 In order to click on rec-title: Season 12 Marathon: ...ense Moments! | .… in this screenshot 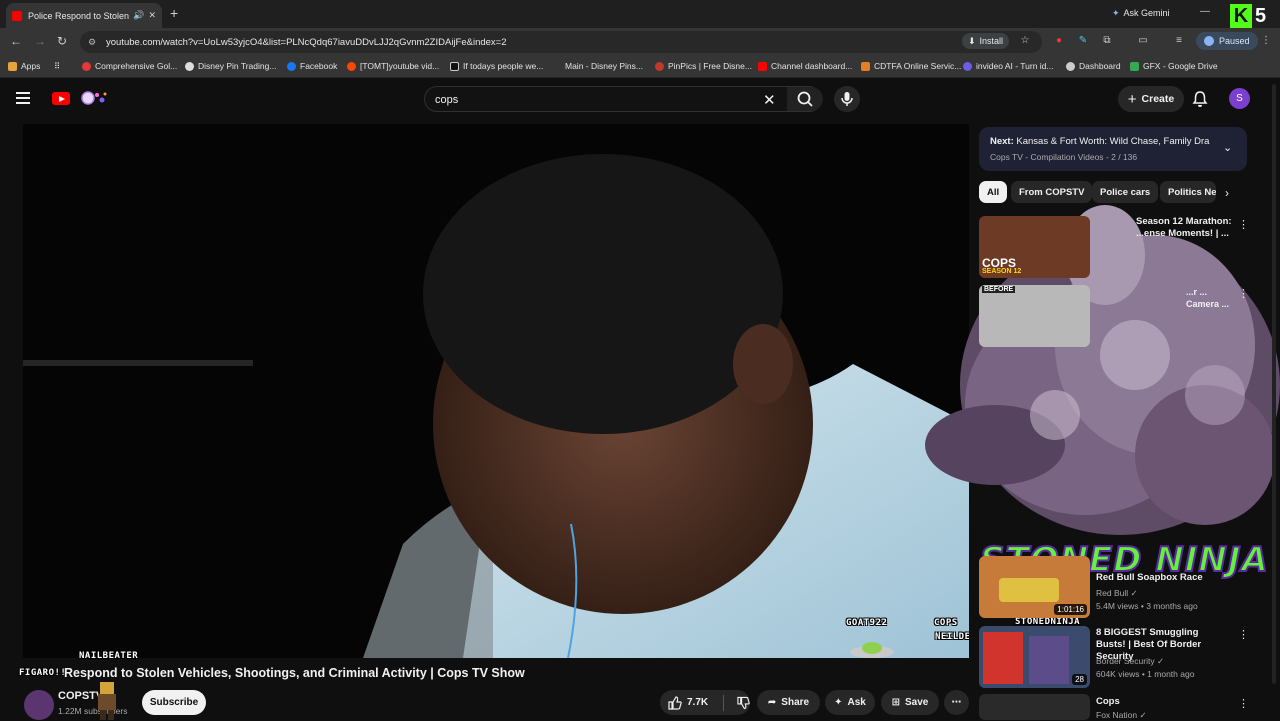, I will do `click(1184, 228)`.